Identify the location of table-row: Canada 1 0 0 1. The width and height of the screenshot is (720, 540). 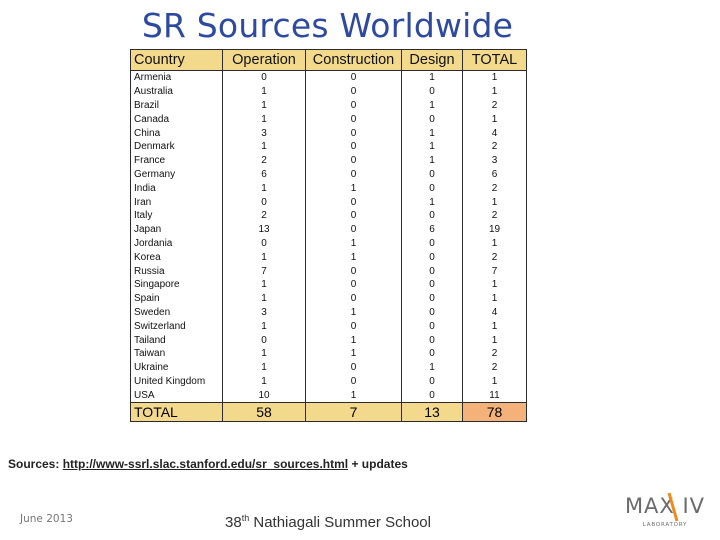
(328, 119).